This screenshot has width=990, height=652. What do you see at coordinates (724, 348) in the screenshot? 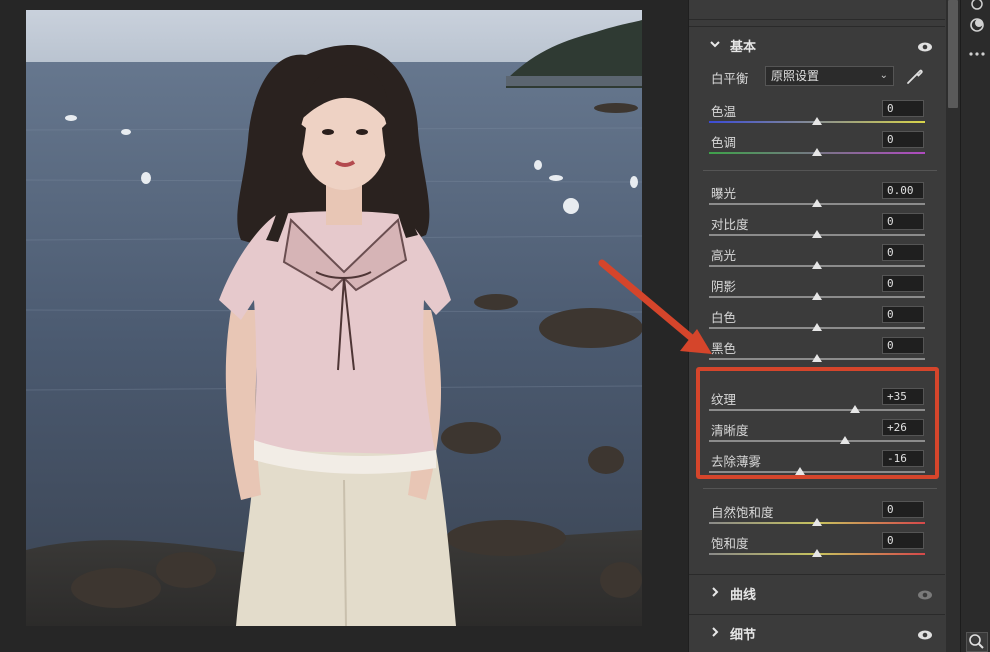
I see `slider-label-blacks: 黑色` at bounding box center [724, 348].